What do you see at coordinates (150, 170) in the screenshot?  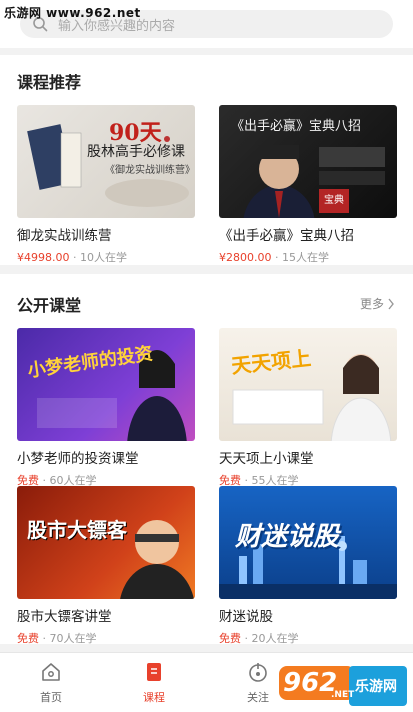 I see `thumb-line2: 《御龙实战训练营》` at bounding box center [150, 170].